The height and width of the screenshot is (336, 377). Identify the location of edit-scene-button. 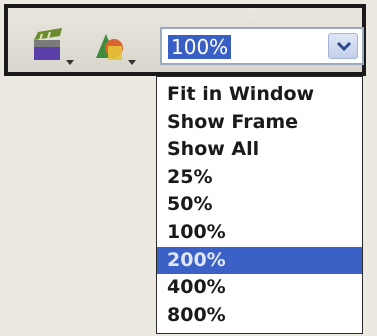
(52, 47).